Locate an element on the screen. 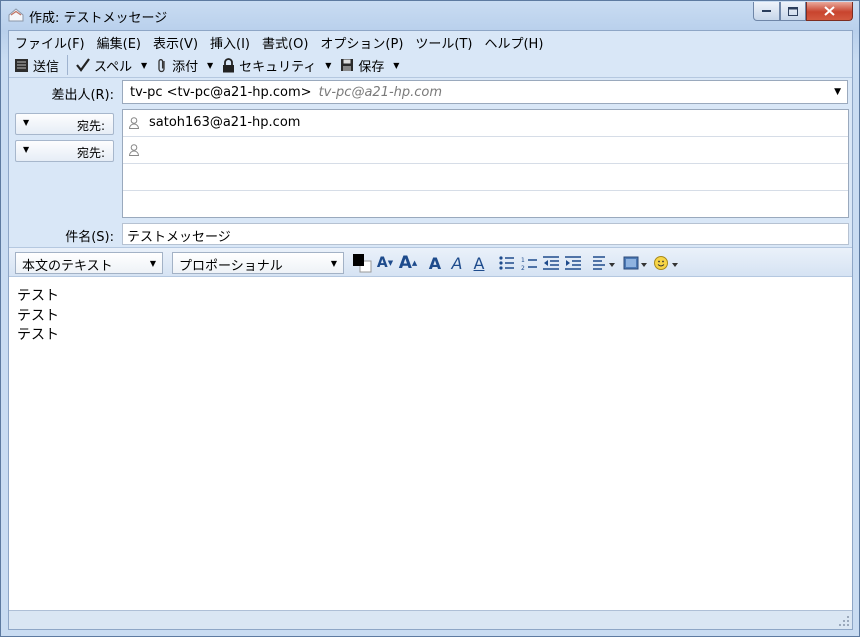 The image size is (860, 637). text-color-button is located at coordinates (362, 263).